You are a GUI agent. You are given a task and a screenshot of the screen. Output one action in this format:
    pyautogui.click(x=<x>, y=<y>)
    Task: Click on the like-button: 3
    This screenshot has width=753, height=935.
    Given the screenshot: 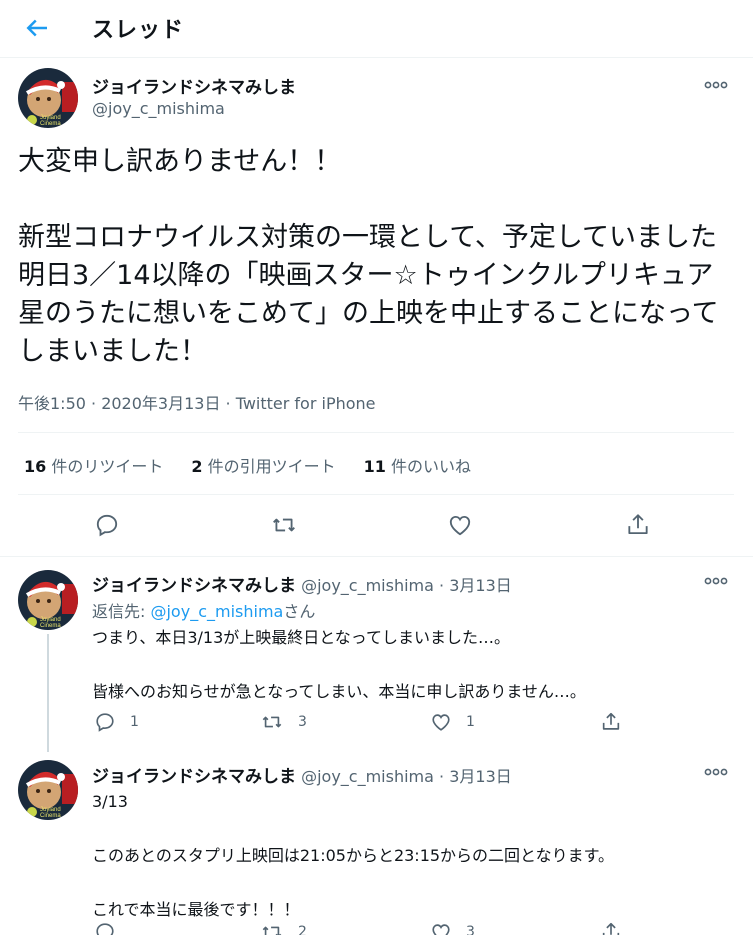 What is the action you would take?
    pyautogui.click(x=452, y=928)
    